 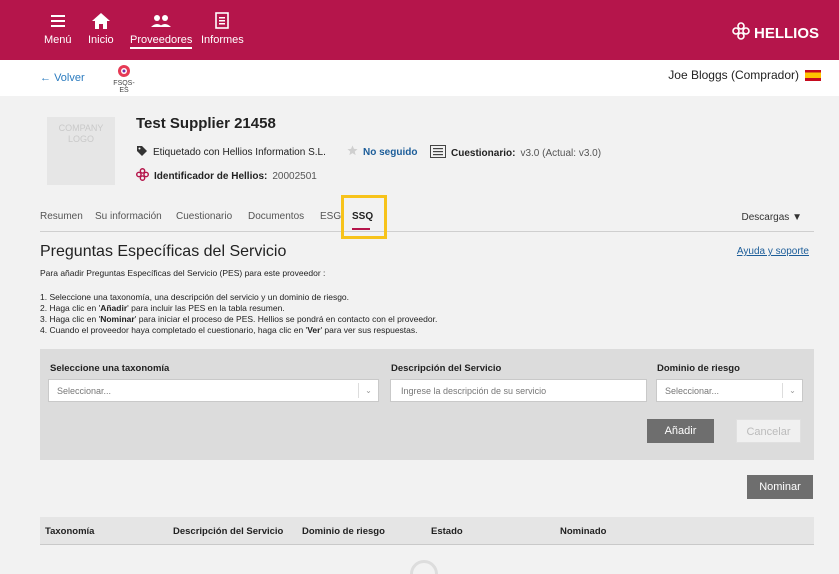 What do you see at coordinates (142, 152) in the screenshot?
I see `tag-icon` at bounding box center [142, 152].